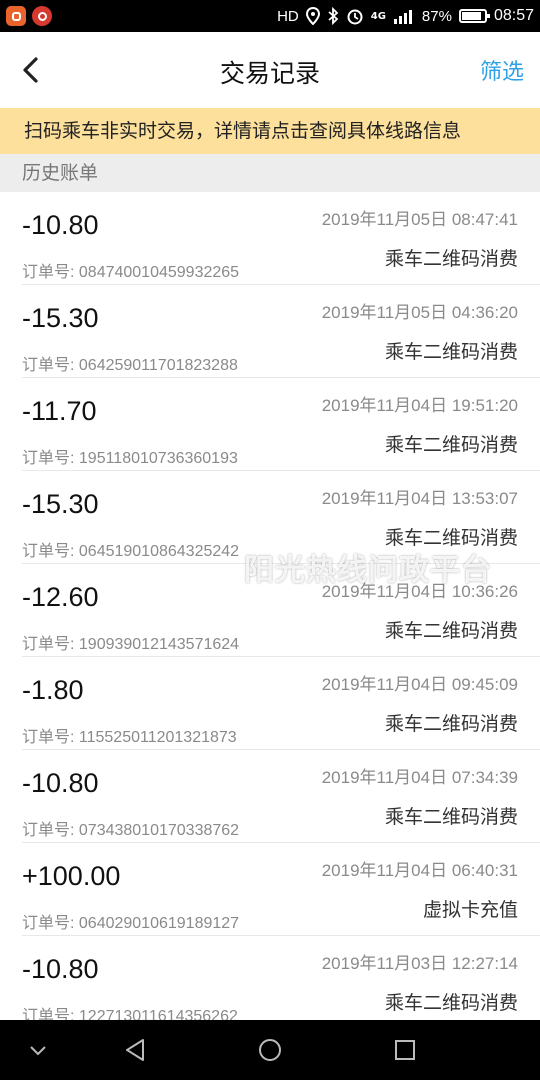 This screenshot has width=540, height=1080. Describe the element at coordinates (402, 17) in the screenshot. I see `signal-icon` at that location.